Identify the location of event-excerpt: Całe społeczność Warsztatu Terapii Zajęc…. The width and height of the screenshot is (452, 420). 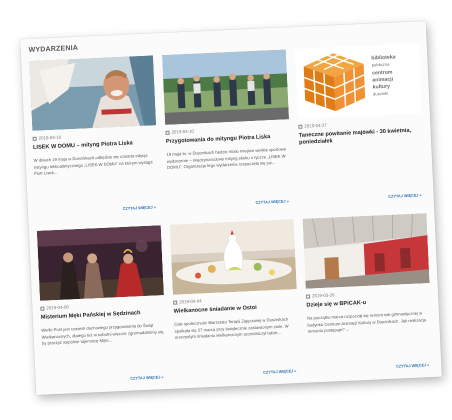
(231, 328).